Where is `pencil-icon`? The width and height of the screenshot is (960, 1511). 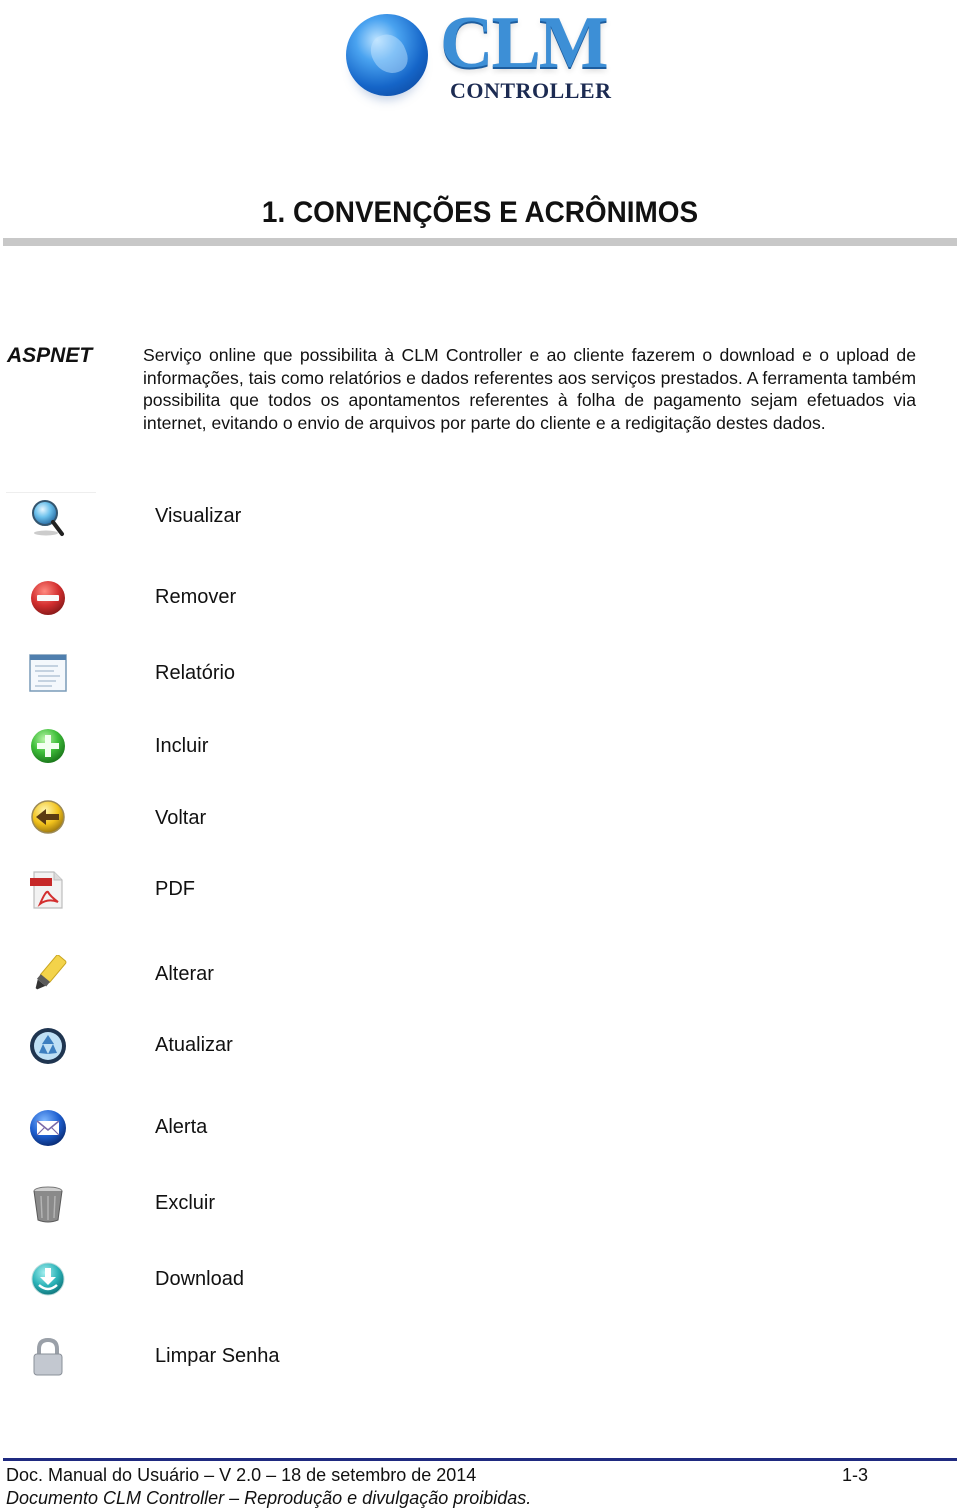
pencil-icon is located at coordinates (51, 972).